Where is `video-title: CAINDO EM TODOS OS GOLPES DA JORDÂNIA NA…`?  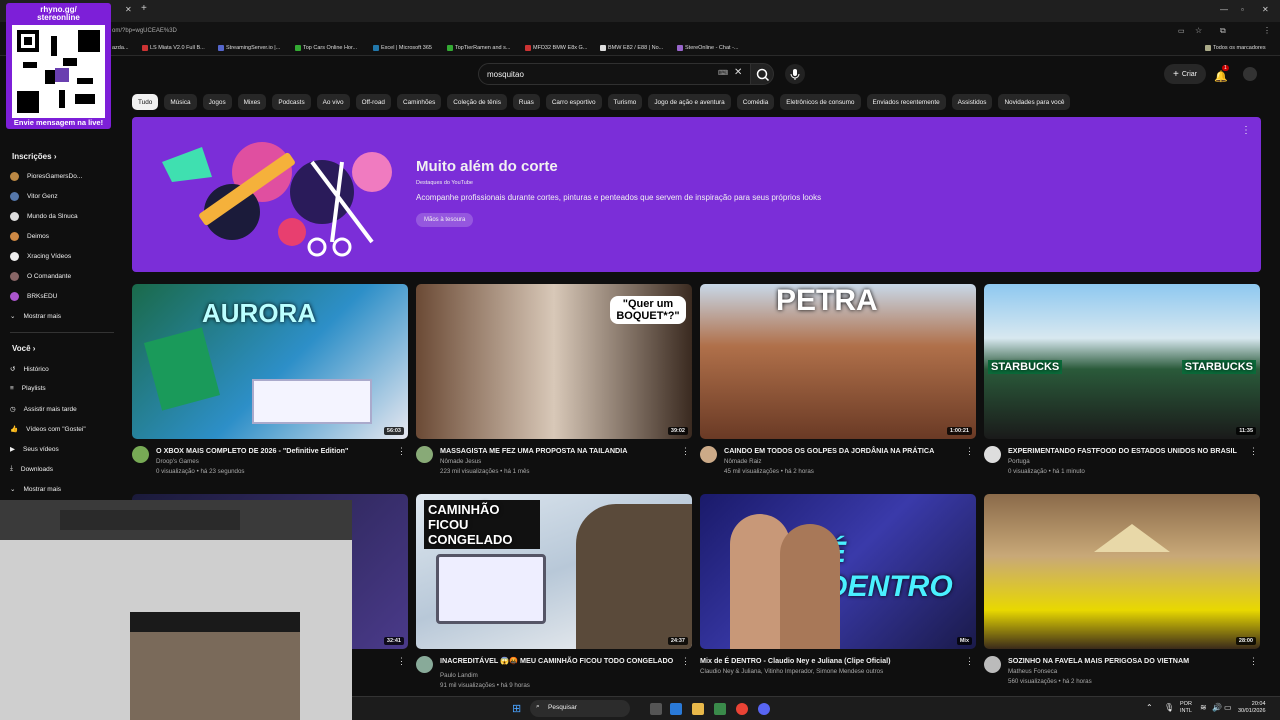
video-title: CAINDO EM TODOS OS GOLPES DA JORDÂNIA NA… is located at coordinates (844, 450).